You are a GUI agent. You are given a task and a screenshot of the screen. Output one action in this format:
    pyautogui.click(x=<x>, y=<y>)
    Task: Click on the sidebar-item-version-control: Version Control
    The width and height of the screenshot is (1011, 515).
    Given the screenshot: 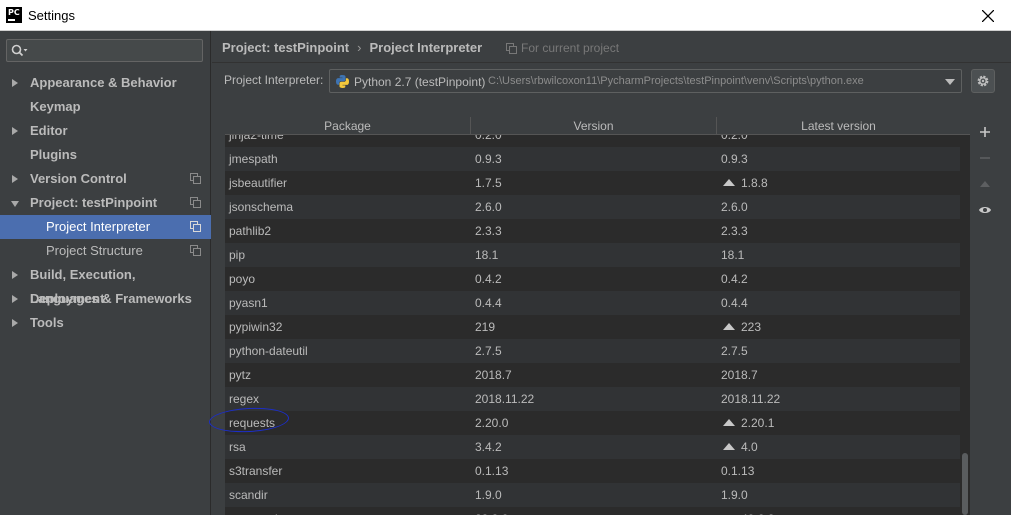 What is the action you would take?
    pyautogui.click(x=105, y=179)
    